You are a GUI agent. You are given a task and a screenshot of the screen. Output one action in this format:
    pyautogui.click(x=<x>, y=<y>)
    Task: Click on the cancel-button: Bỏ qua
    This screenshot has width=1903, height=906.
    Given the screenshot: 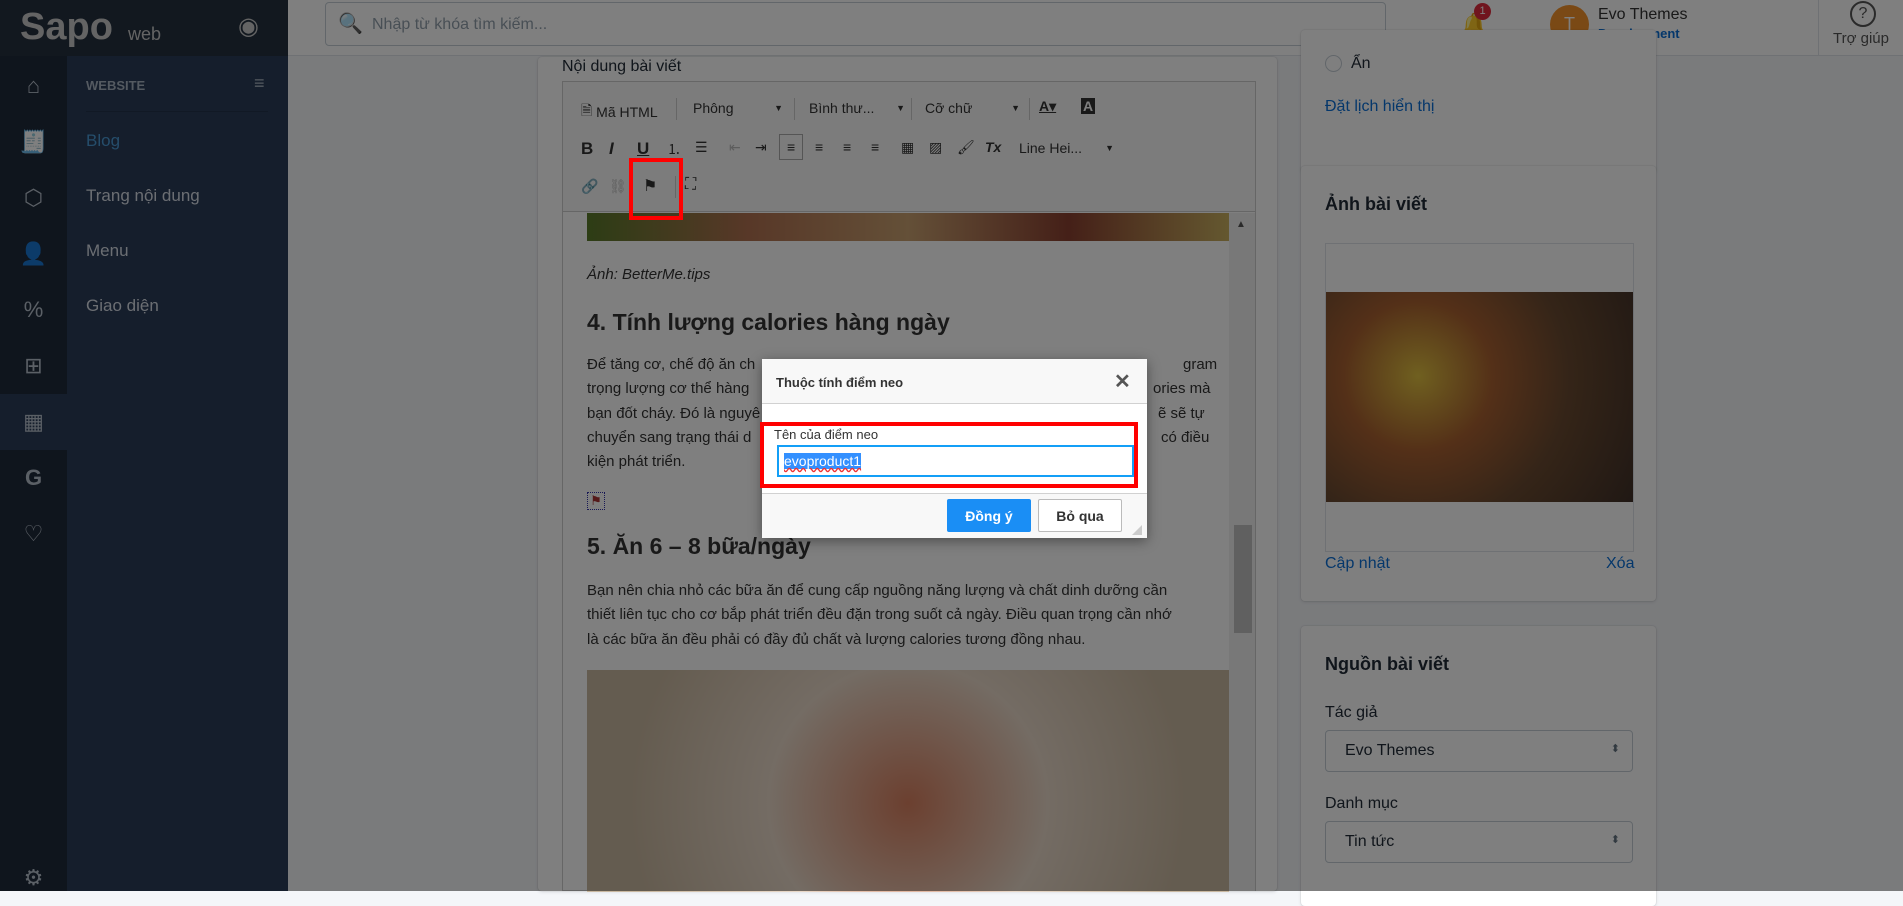 What is the action you would take?
    pyautogui.click(x=1080, y=515)
    